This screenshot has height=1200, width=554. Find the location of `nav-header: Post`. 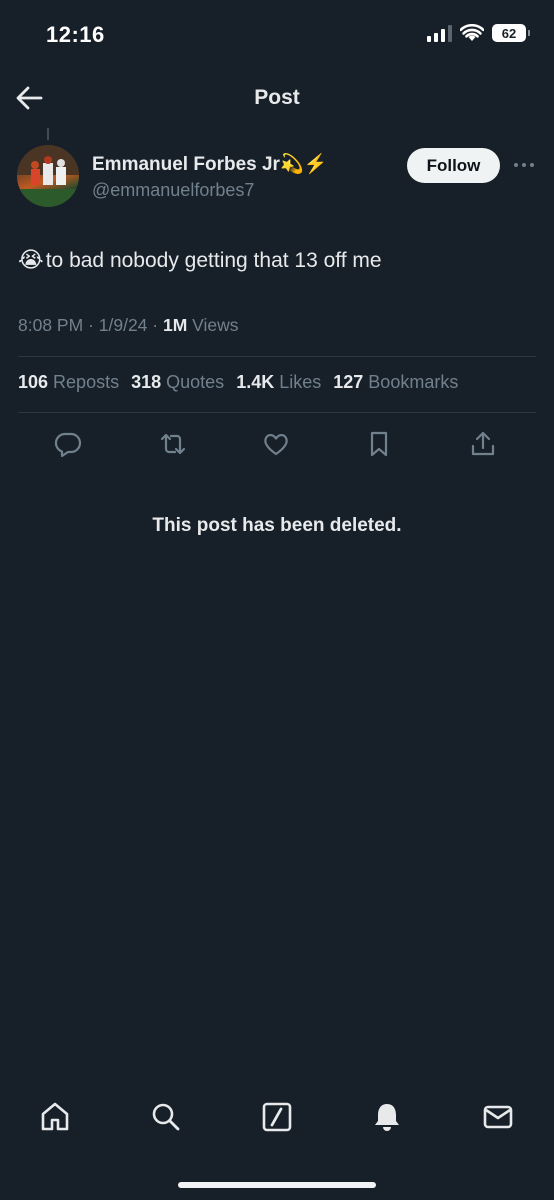

nav-header: Post is located at coordinates (277, 98).